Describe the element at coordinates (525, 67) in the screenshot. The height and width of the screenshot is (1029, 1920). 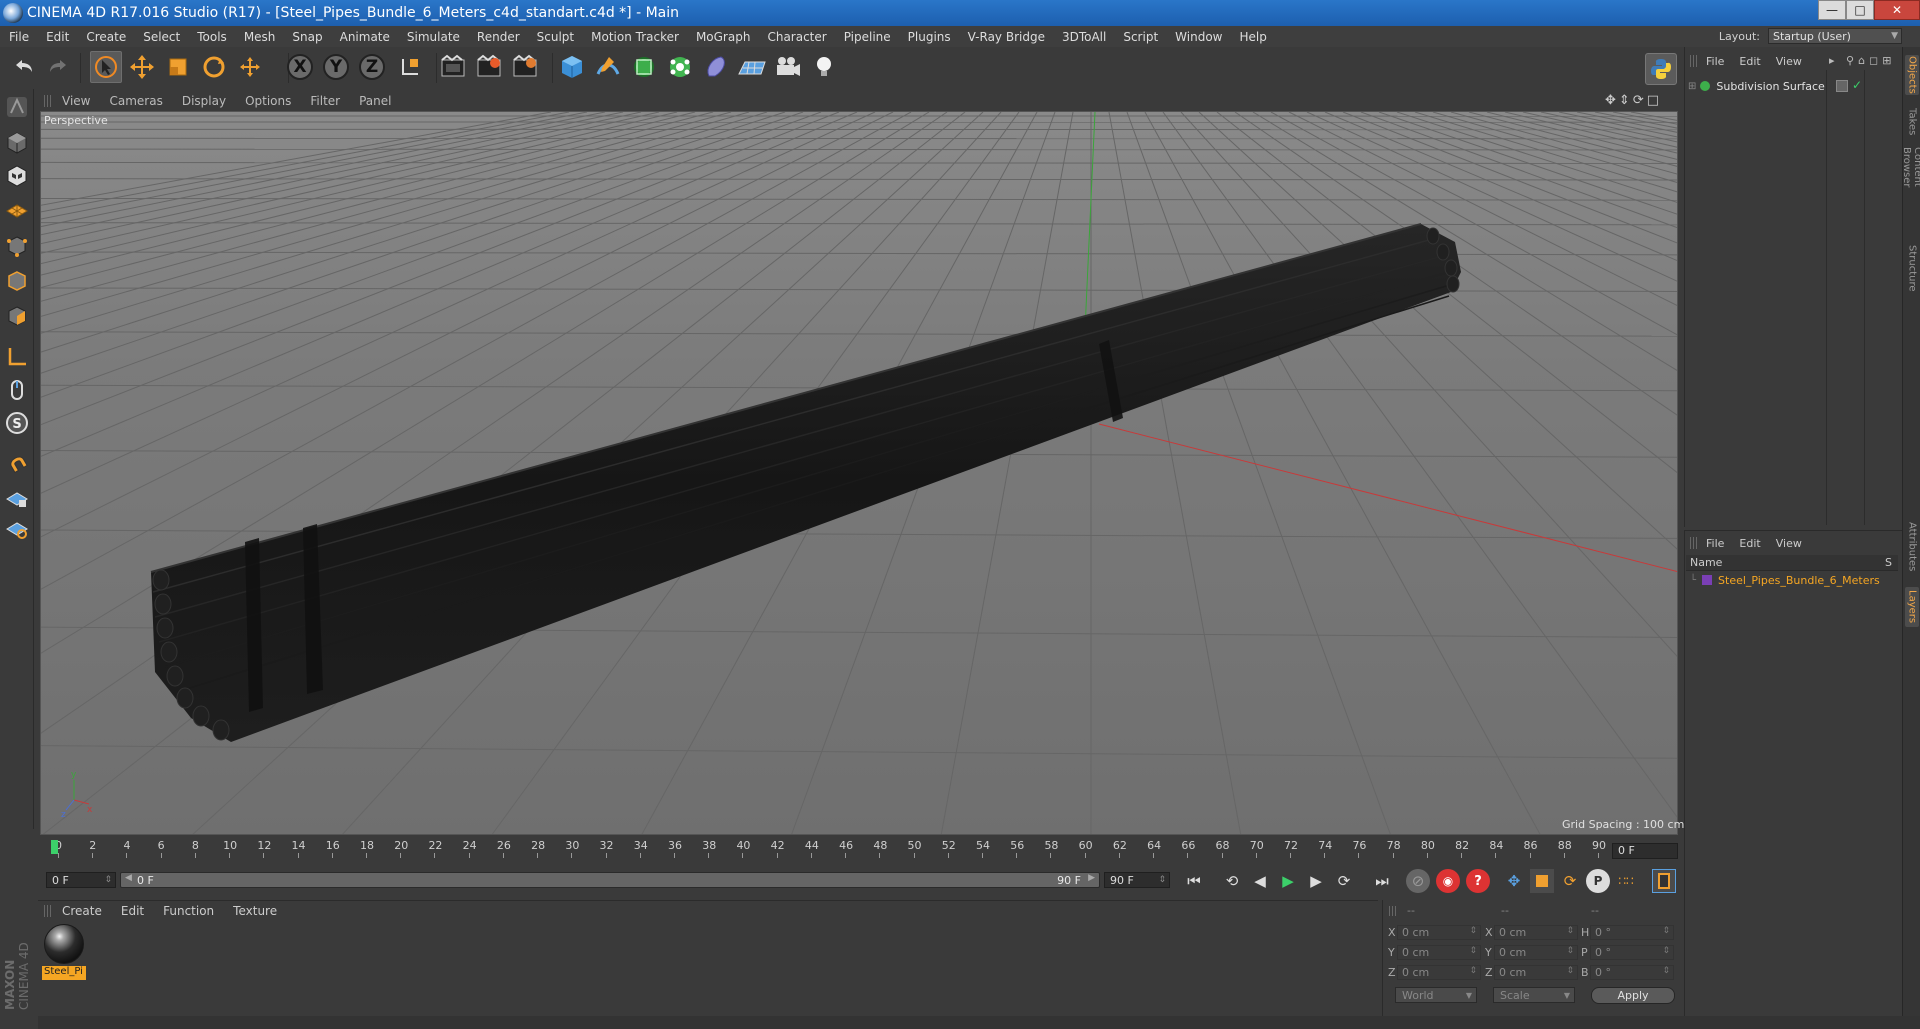
I see `render-settings-icon` at that location.